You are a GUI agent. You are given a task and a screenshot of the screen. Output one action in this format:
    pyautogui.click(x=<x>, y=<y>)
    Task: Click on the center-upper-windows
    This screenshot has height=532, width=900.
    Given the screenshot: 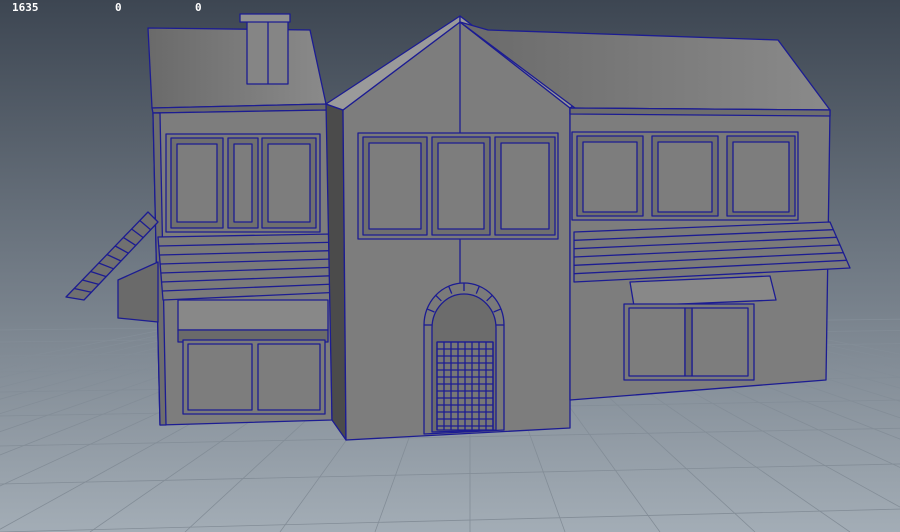 What is the action you would take?
    pyautogui.click(x=458, y=186)
    